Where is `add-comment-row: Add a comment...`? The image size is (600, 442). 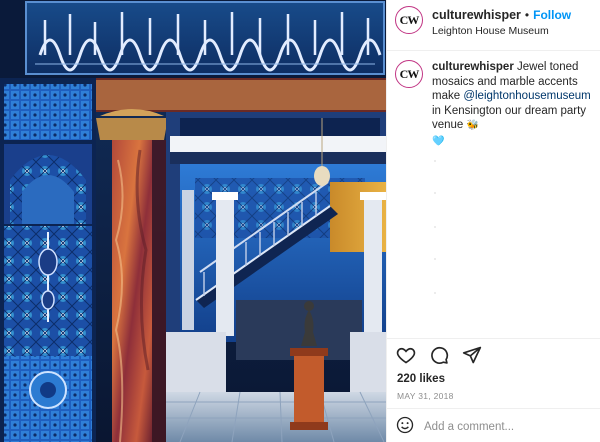 add-comment-row: Add a comment... is located at coordinates (455, 426).